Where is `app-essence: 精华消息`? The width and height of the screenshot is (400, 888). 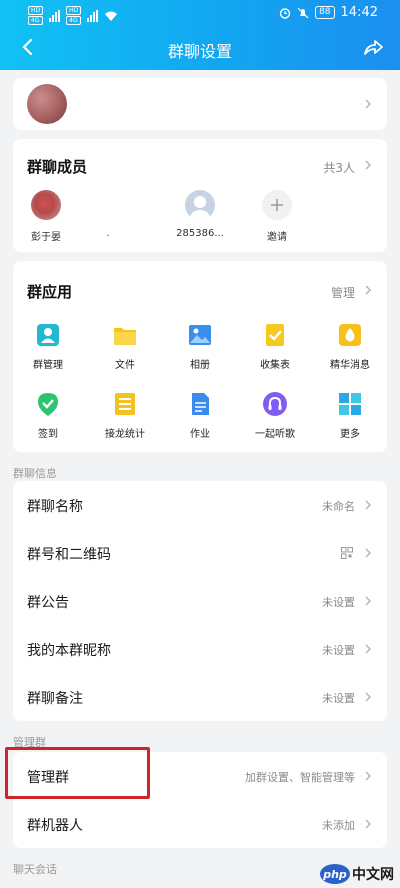
app-essence: 精华消息 is located at coordinates (350, 346).